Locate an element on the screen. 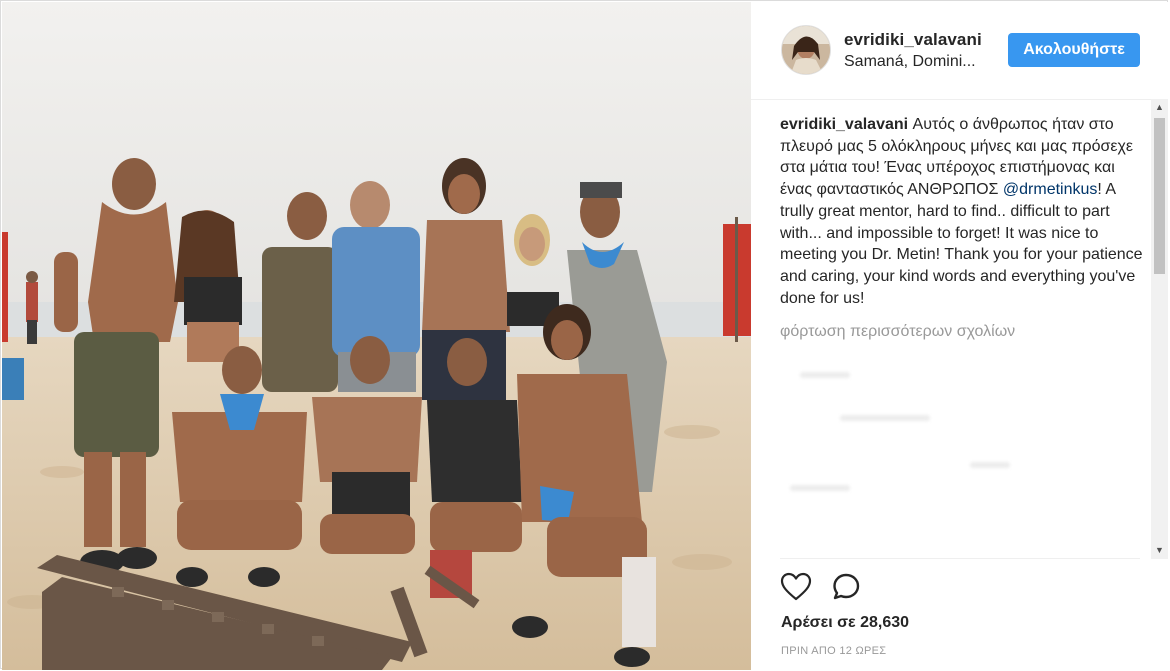 This screenshot has width=1170, height=671. caption-username: evridiki_valavani is located at coordinates (844, 124).